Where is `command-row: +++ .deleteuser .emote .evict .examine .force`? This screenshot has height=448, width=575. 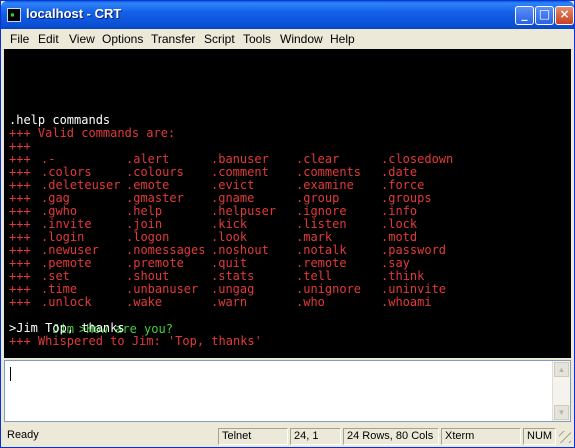 command-row: +++ .deleteuser .emote .evict .examine .force is located at coordinates (286, 185).